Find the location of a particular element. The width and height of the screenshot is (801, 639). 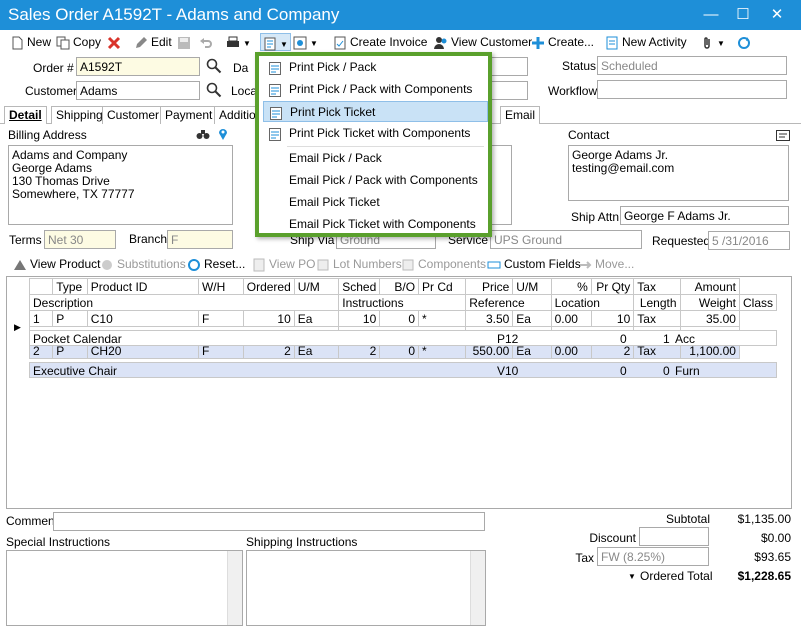

col-header: Description is located at coordinates (184, 302).